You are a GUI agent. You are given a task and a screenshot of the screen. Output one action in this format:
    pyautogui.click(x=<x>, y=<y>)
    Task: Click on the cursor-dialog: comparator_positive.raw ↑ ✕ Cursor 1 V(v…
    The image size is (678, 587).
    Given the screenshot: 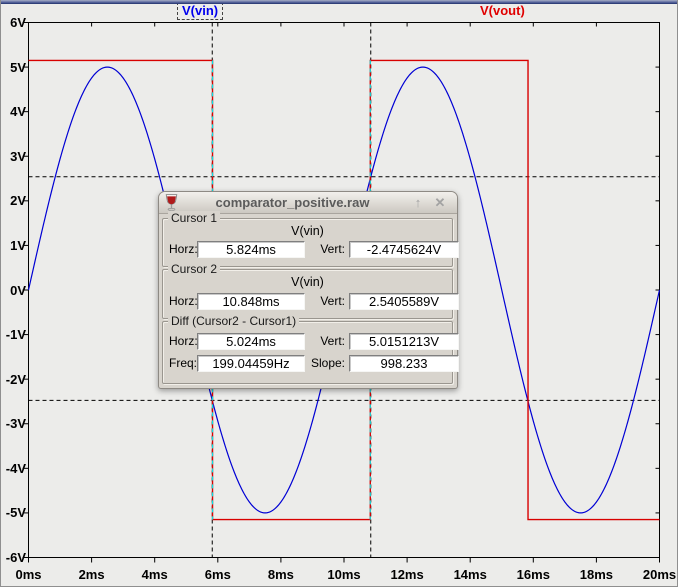 What is the action you would take?
    pyautogui.click(x=308, y=290)
    